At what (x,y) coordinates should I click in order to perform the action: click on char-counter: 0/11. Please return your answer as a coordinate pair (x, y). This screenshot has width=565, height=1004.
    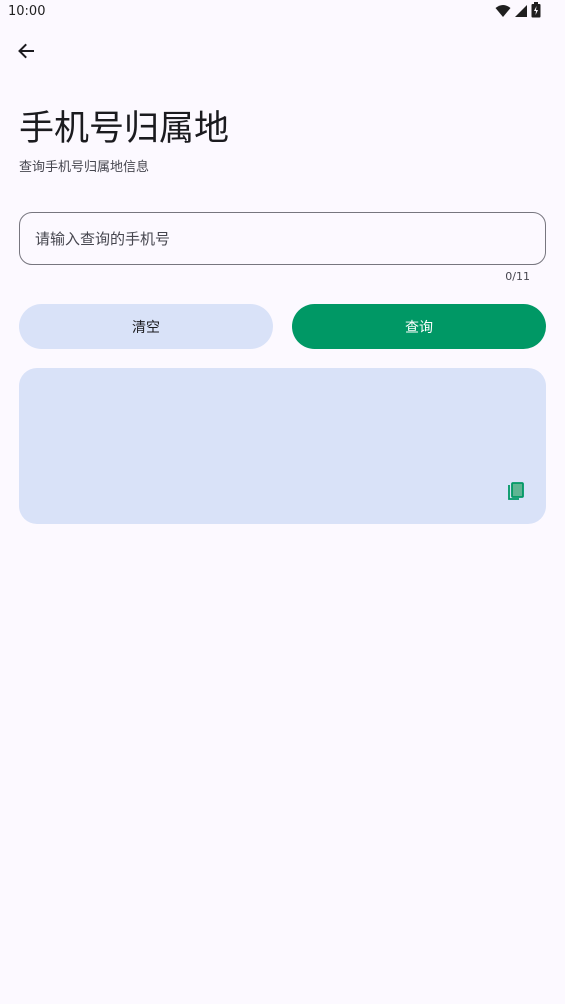
    Looking at the image, I should click on (517, 276).